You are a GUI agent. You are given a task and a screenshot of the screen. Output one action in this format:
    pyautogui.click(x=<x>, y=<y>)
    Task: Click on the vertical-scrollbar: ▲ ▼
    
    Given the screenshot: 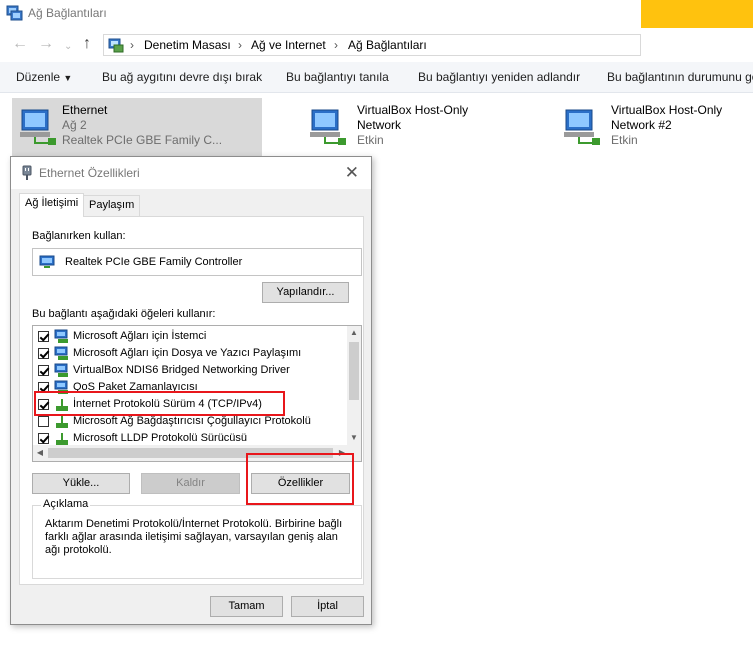 What is the action you would take?
    pyautogui.click(x=354, y=385)
    